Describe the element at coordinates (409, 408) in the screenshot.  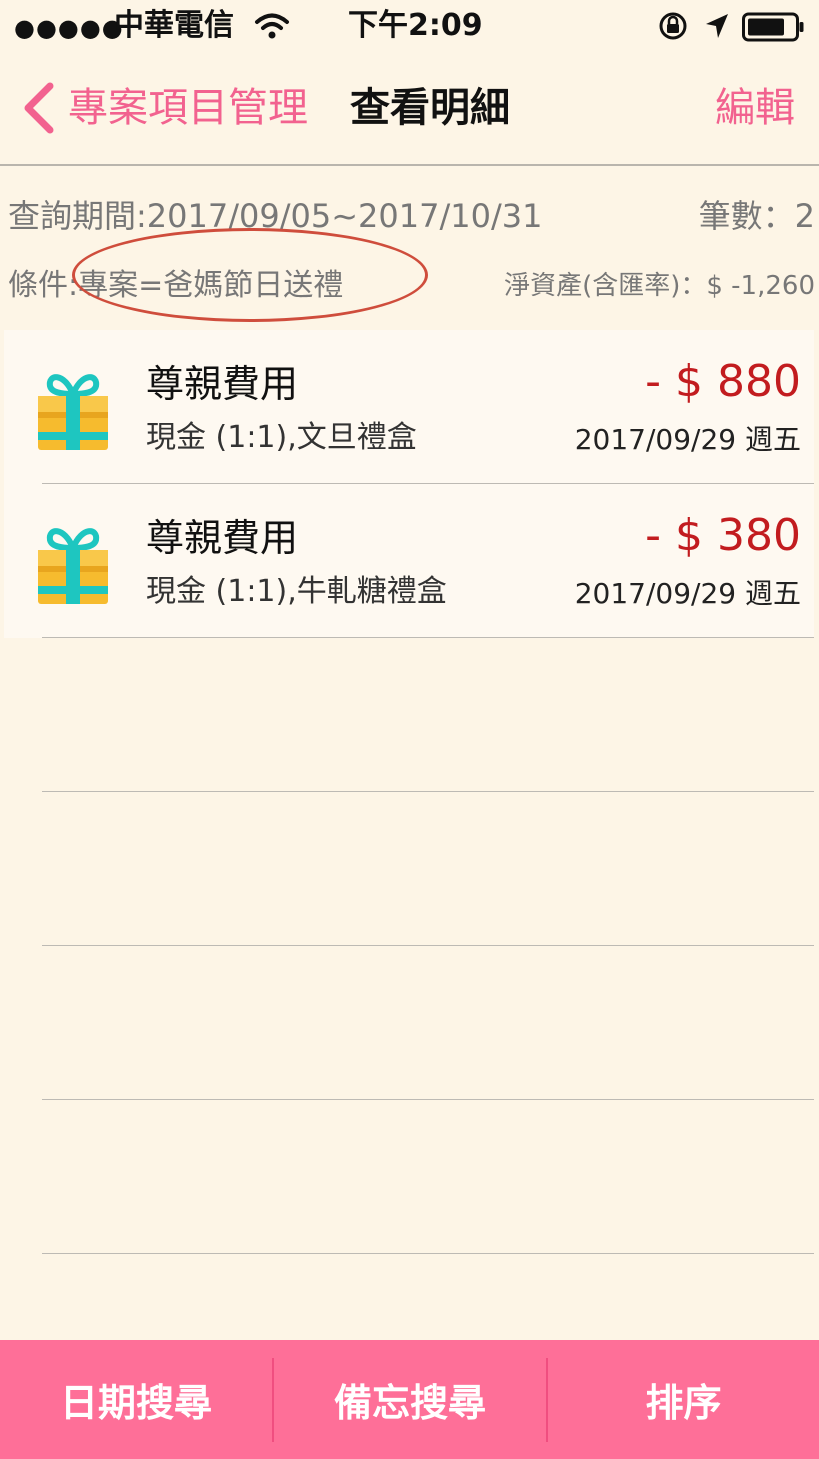
I see `list-item: 尊親費用 現金 (1:1),文旦禮盒 - $ 880 2017/09/29 週五` at that location.